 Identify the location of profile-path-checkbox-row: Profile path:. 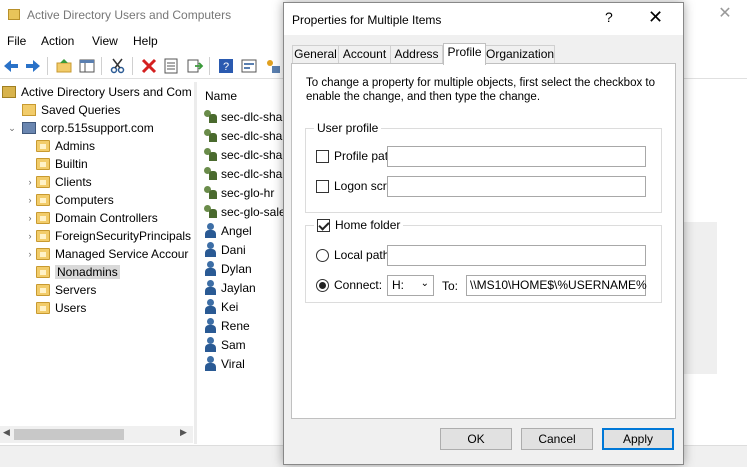
(357, 156).